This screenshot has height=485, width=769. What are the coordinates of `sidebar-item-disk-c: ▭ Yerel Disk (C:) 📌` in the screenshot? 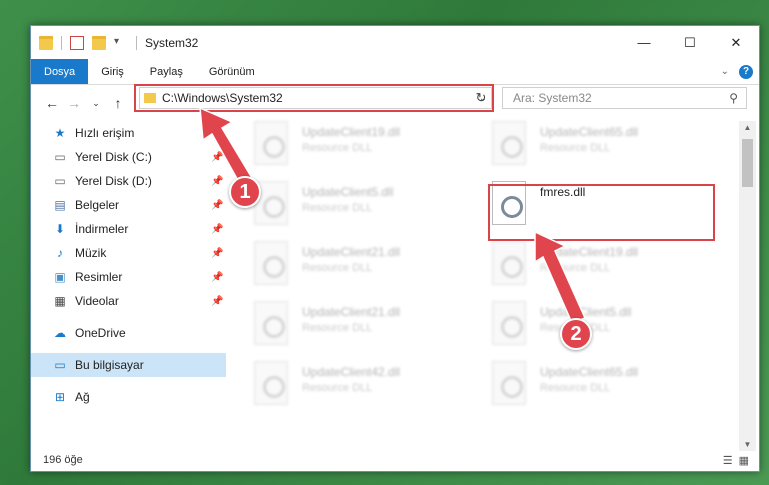 It's located at (128, 157).